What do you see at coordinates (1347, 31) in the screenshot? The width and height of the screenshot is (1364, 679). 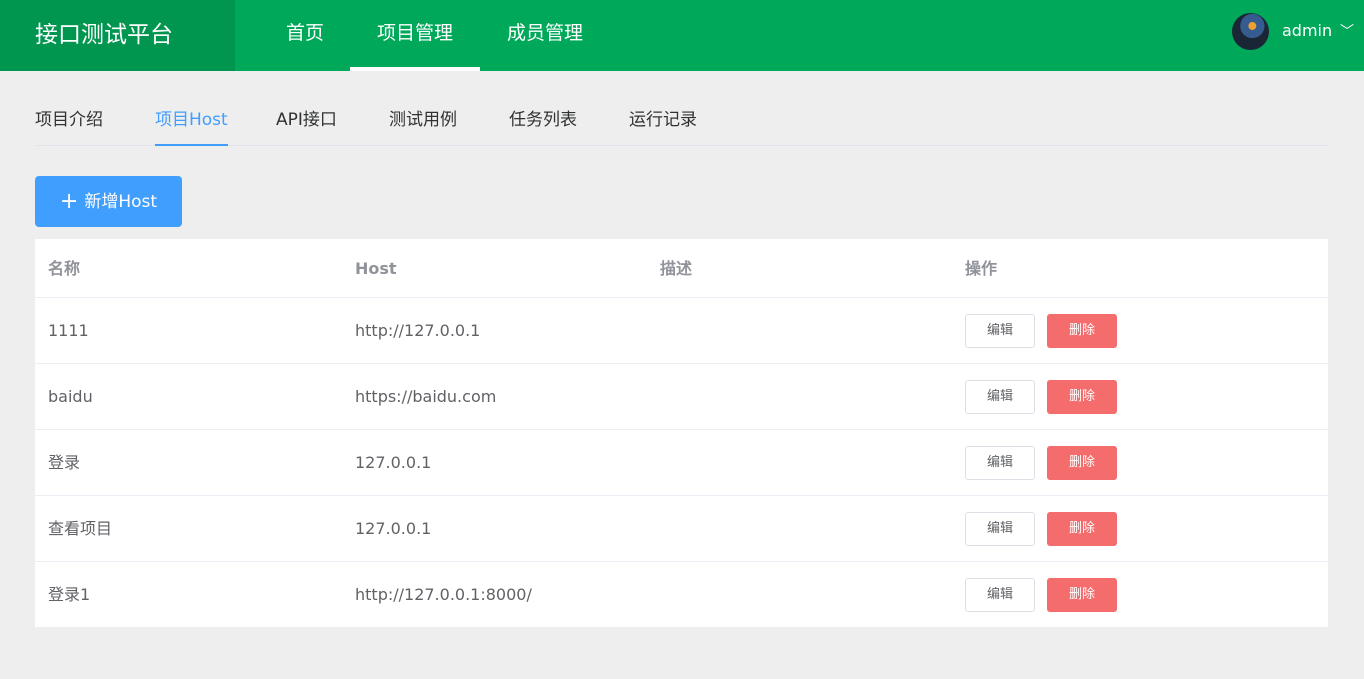 I see `chevron-down-icon: ﹀` at bounding box center [1347, 31].